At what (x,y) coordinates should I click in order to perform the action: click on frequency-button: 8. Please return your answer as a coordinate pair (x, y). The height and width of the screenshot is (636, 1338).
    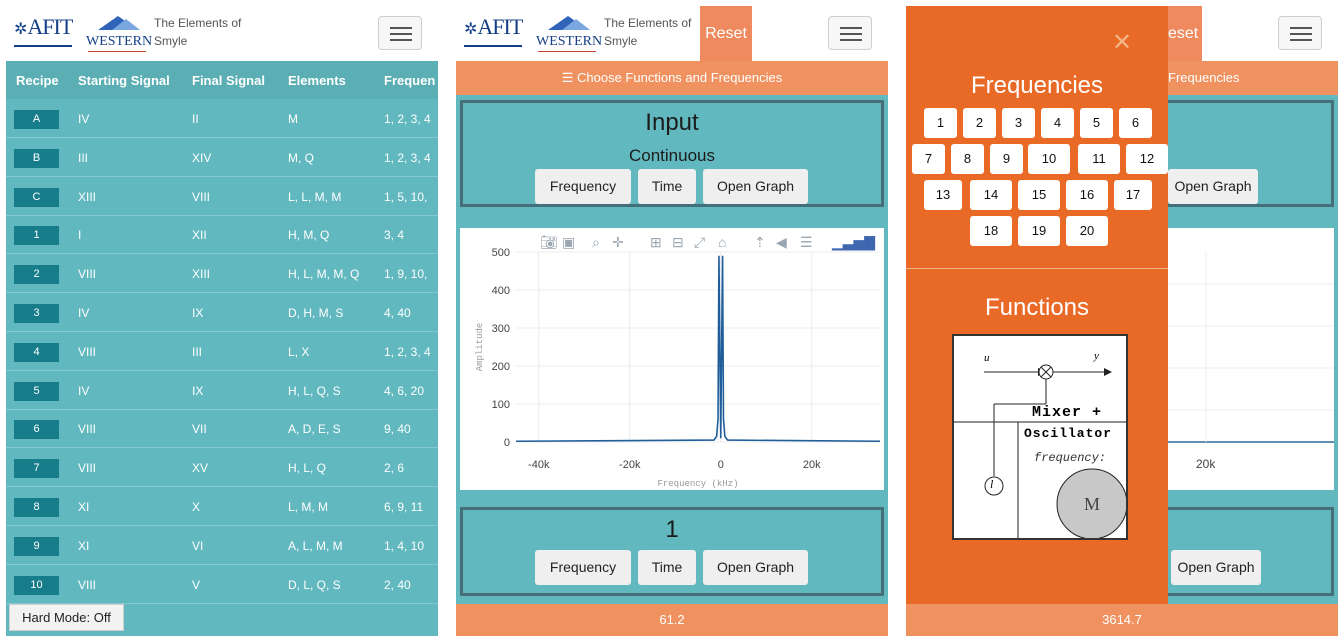
    Looking at the image, I should click on (967, 159).